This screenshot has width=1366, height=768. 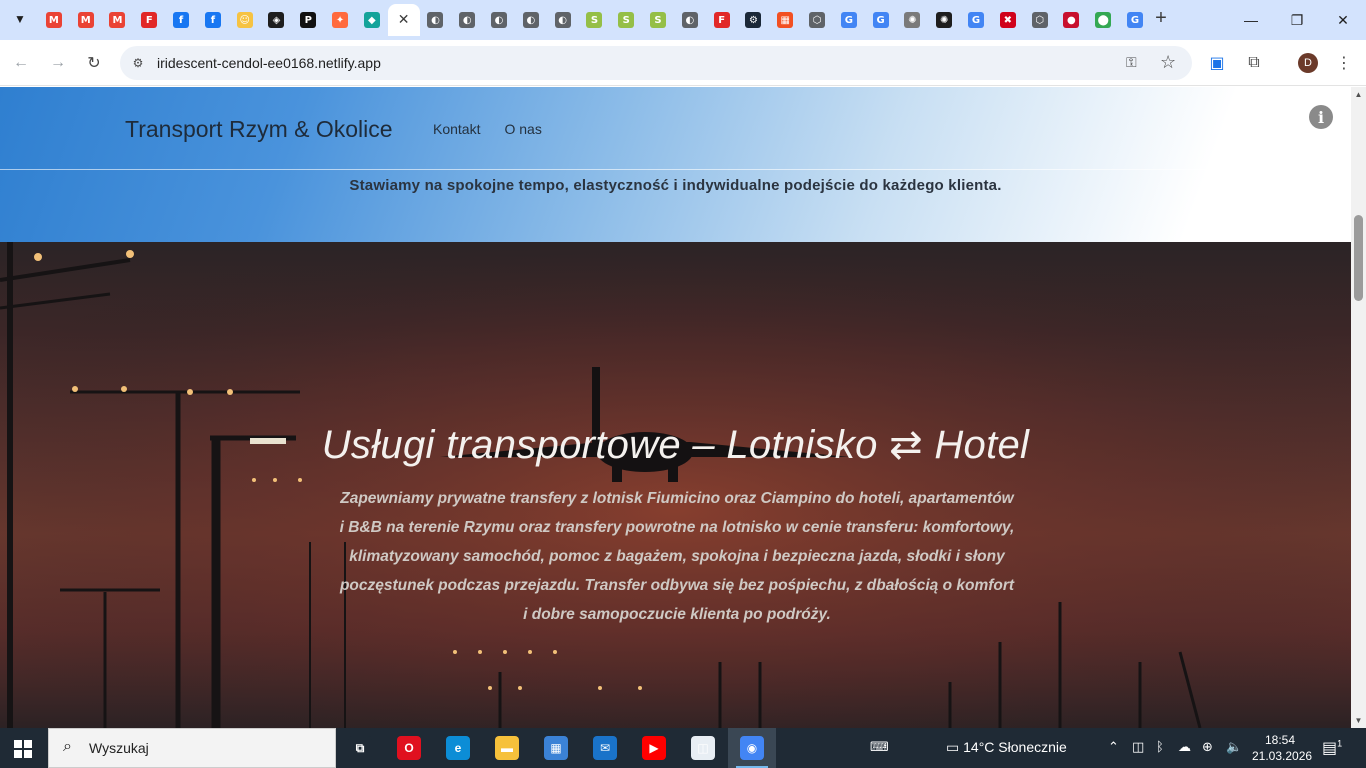 I want to click on shopify-icon: S, so click(x=658, y=20).